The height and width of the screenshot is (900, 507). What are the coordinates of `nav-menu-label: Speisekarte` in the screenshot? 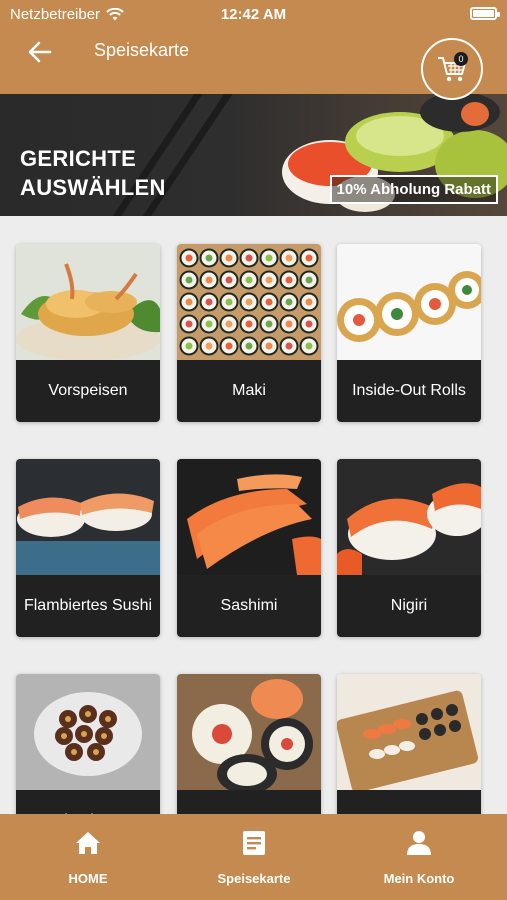 It's located at (254, 878).